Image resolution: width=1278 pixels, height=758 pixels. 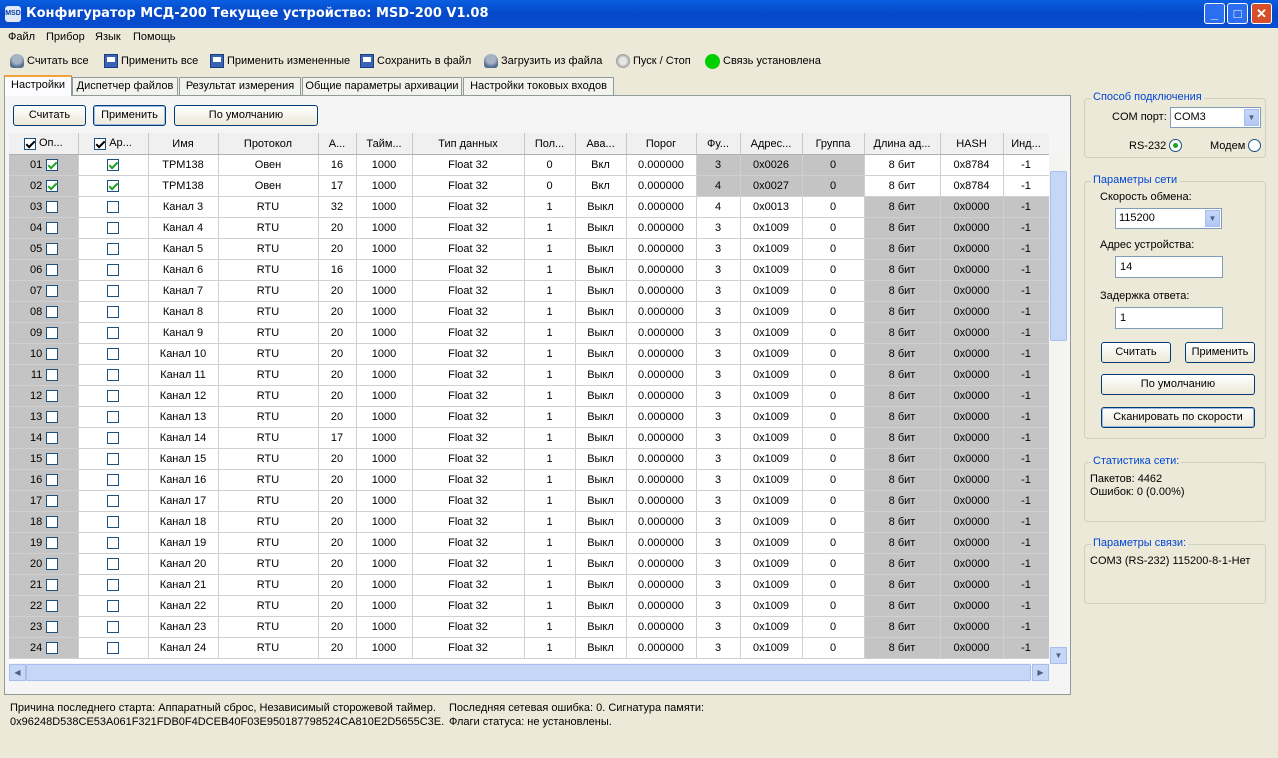 What do you see at coordinates (44, 606) in the screenshot?
I see `cell-op: 22` at bounding box center [44, 606].